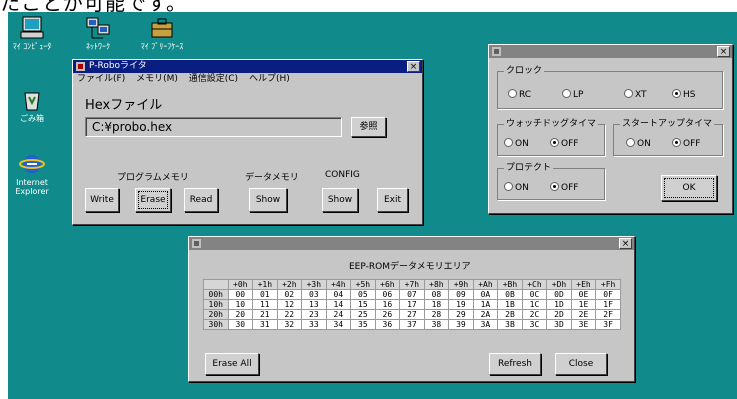  I want to click on data-cell: 03, so click(314, 294).